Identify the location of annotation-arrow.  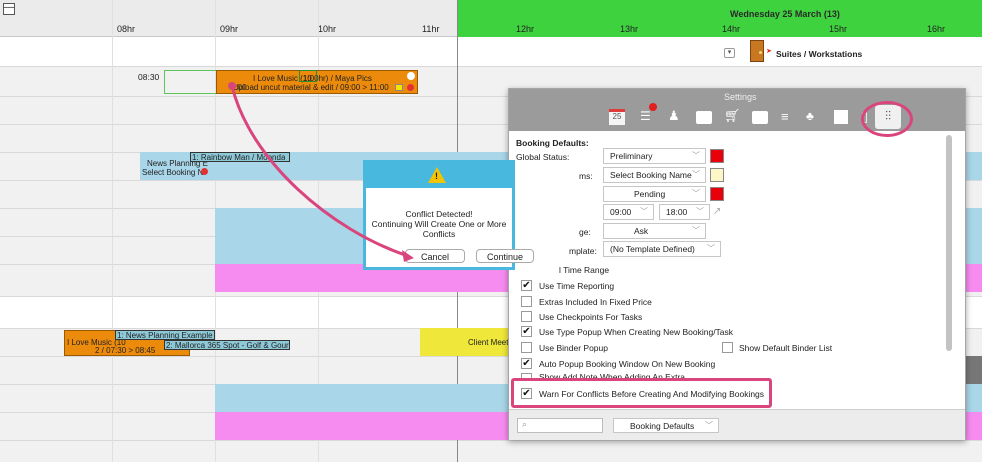
(321, 172).